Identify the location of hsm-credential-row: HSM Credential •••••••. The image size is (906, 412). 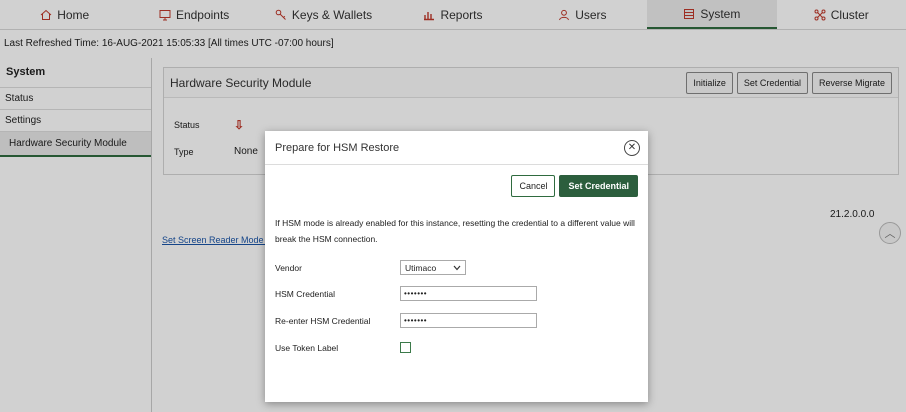
(406, 293).